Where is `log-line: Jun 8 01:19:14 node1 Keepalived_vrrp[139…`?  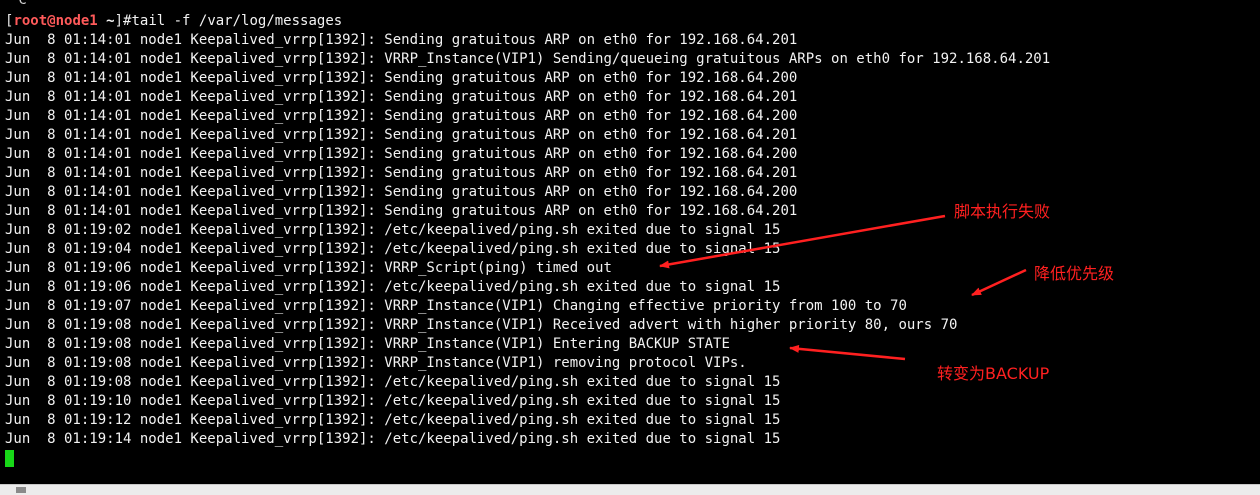
log-line: Jun 8 01:19:14 node1 Keepalived_vrrp[139… is located at coordinates (393, 439).